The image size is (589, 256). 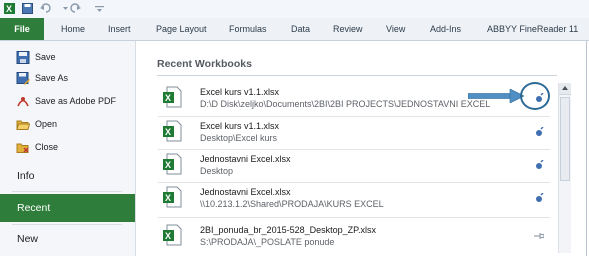 I want to click on tab-data: Data, so click(x=300, y=29).